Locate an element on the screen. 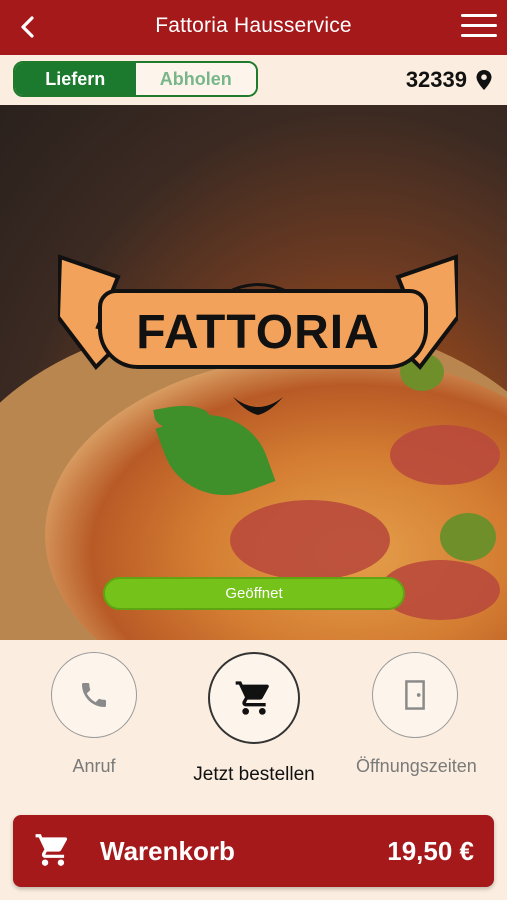  cart-bar: Warenkorb 19,50 € is located at coordinates (253, 851).